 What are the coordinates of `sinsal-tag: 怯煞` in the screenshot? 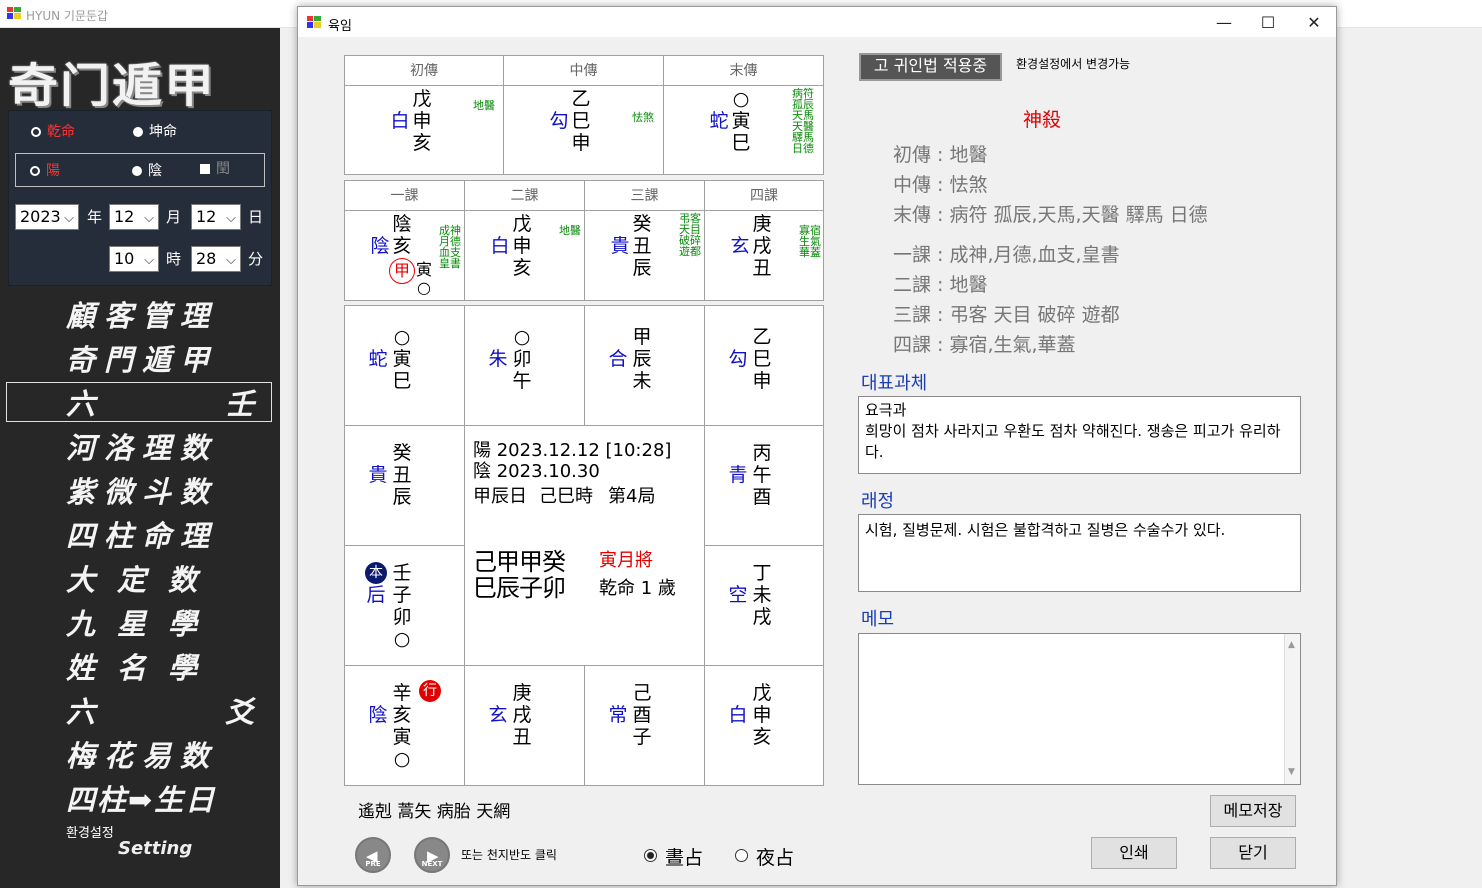 It's located at (643, 117).